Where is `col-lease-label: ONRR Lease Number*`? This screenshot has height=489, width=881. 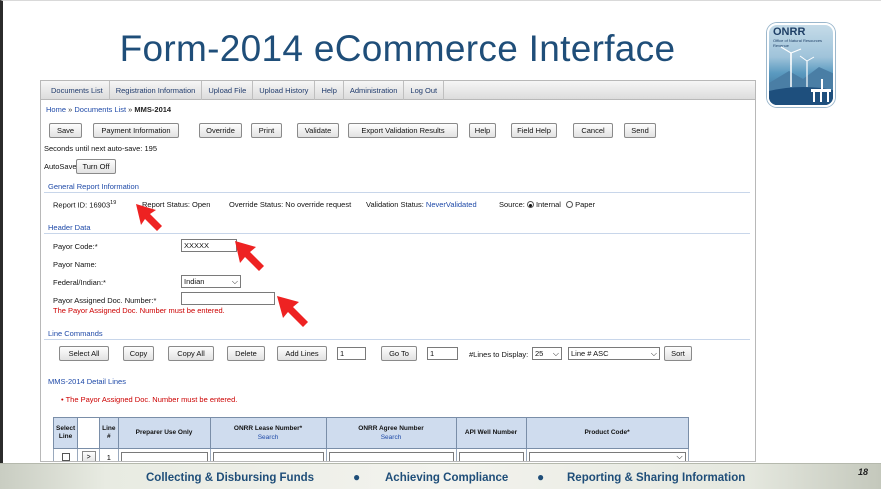
col-lease-label: ONRR Lease Number* is located at coordinates (268, 428).